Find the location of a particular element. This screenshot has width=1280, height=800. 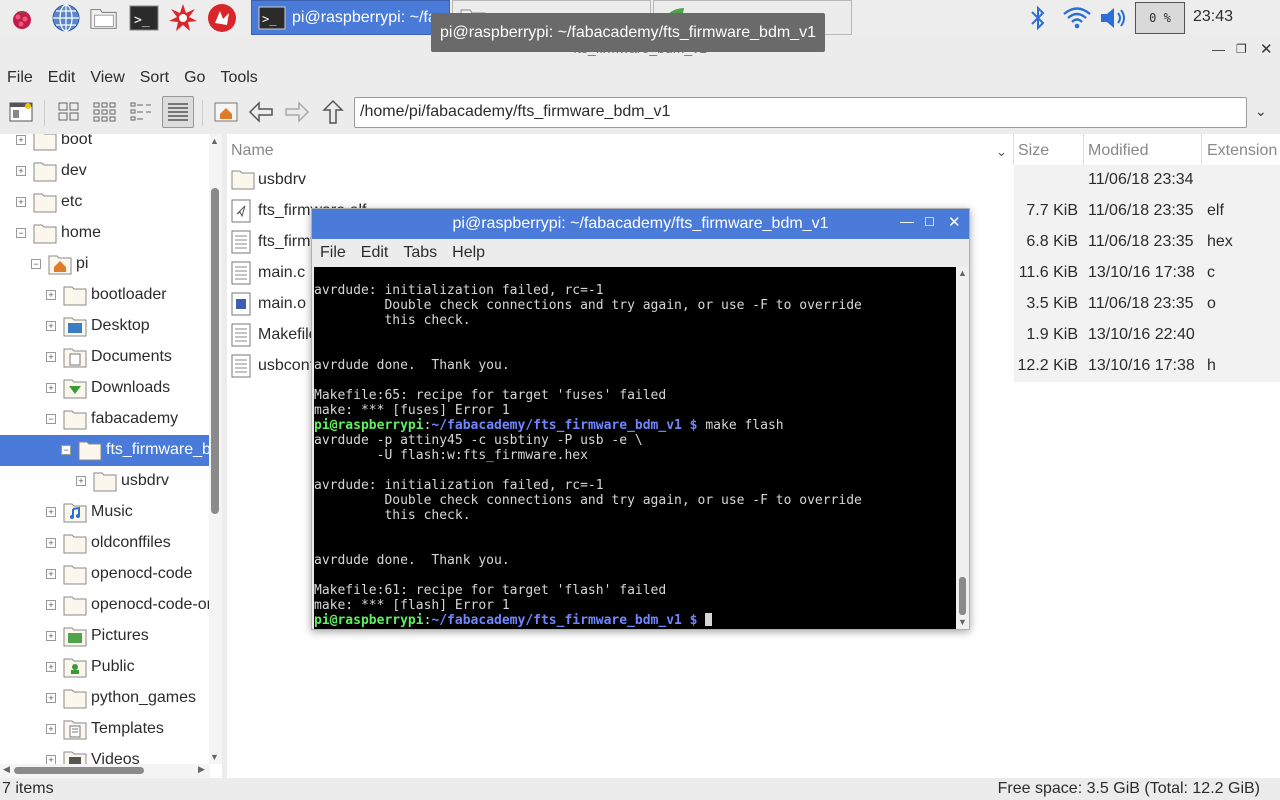

menu-help: Help is located at coordinates (468, 253).